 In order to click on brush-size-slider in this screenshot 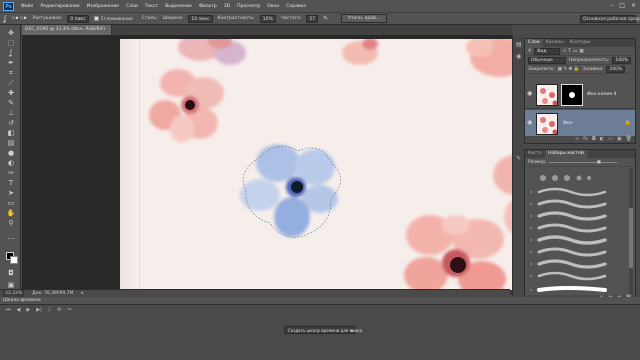, I will do `click(583, 162)`.